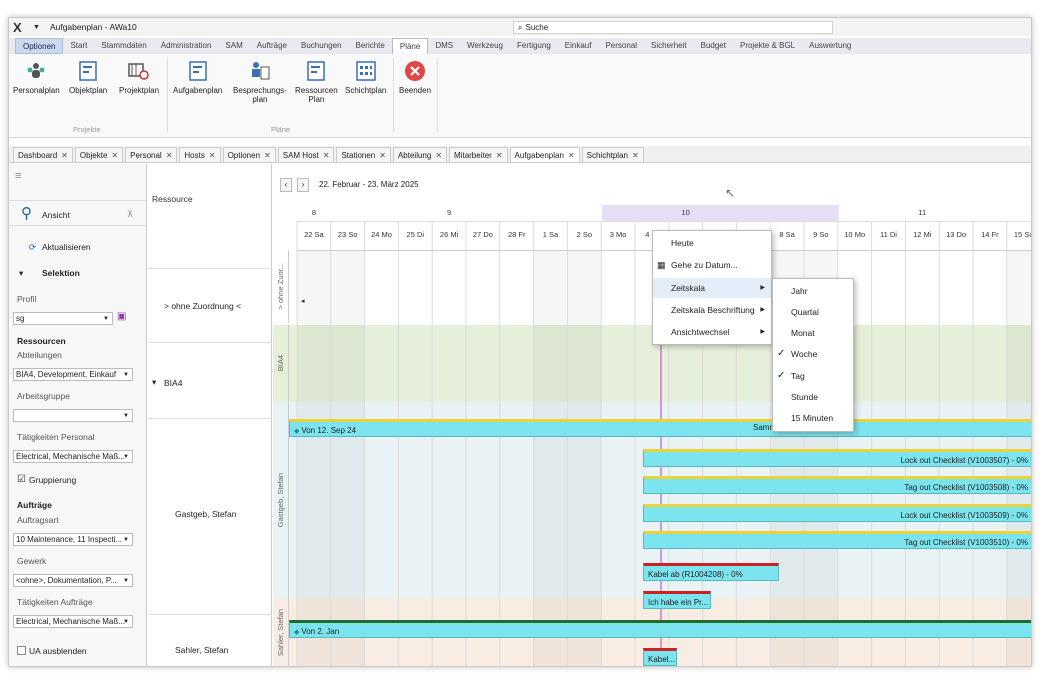 This screenshot has height=675, width=1040. What do you see at coordinates (99, 154) in the screenshot?
I see `document-tab: Objekte ✕` at bounding box center [99, 154].